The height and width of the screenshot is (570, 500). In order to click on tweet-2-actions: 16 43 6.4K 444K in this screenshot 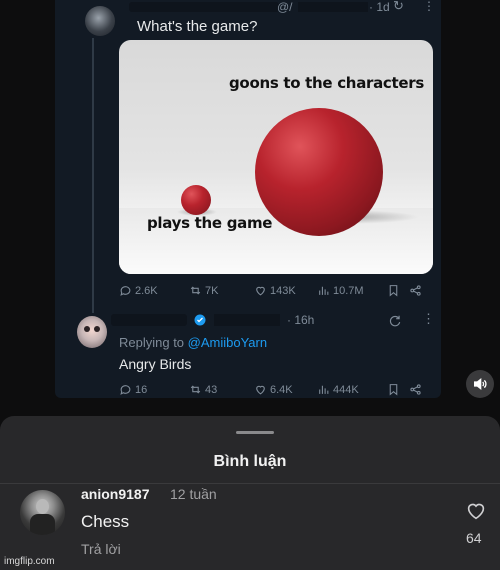, I will do `click(276, 390)`.